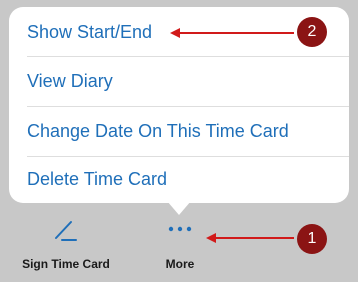 The image size is (358, 282). What do you see at coordinates (180, 264) in the screenshot?
I see `more-label: More` at bounding box center [180, 264].